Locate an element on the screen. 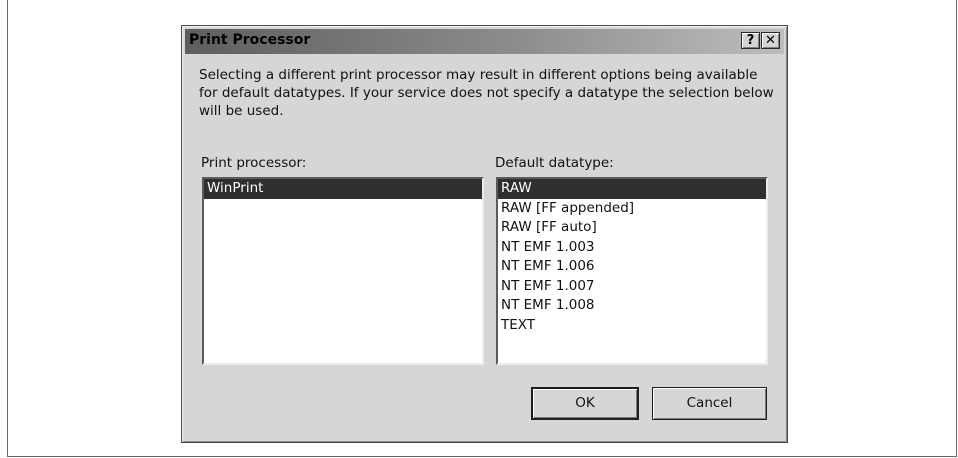 The image size is (958, 458). print-processor-list: WinPrint is located at coordinates (343, 271).